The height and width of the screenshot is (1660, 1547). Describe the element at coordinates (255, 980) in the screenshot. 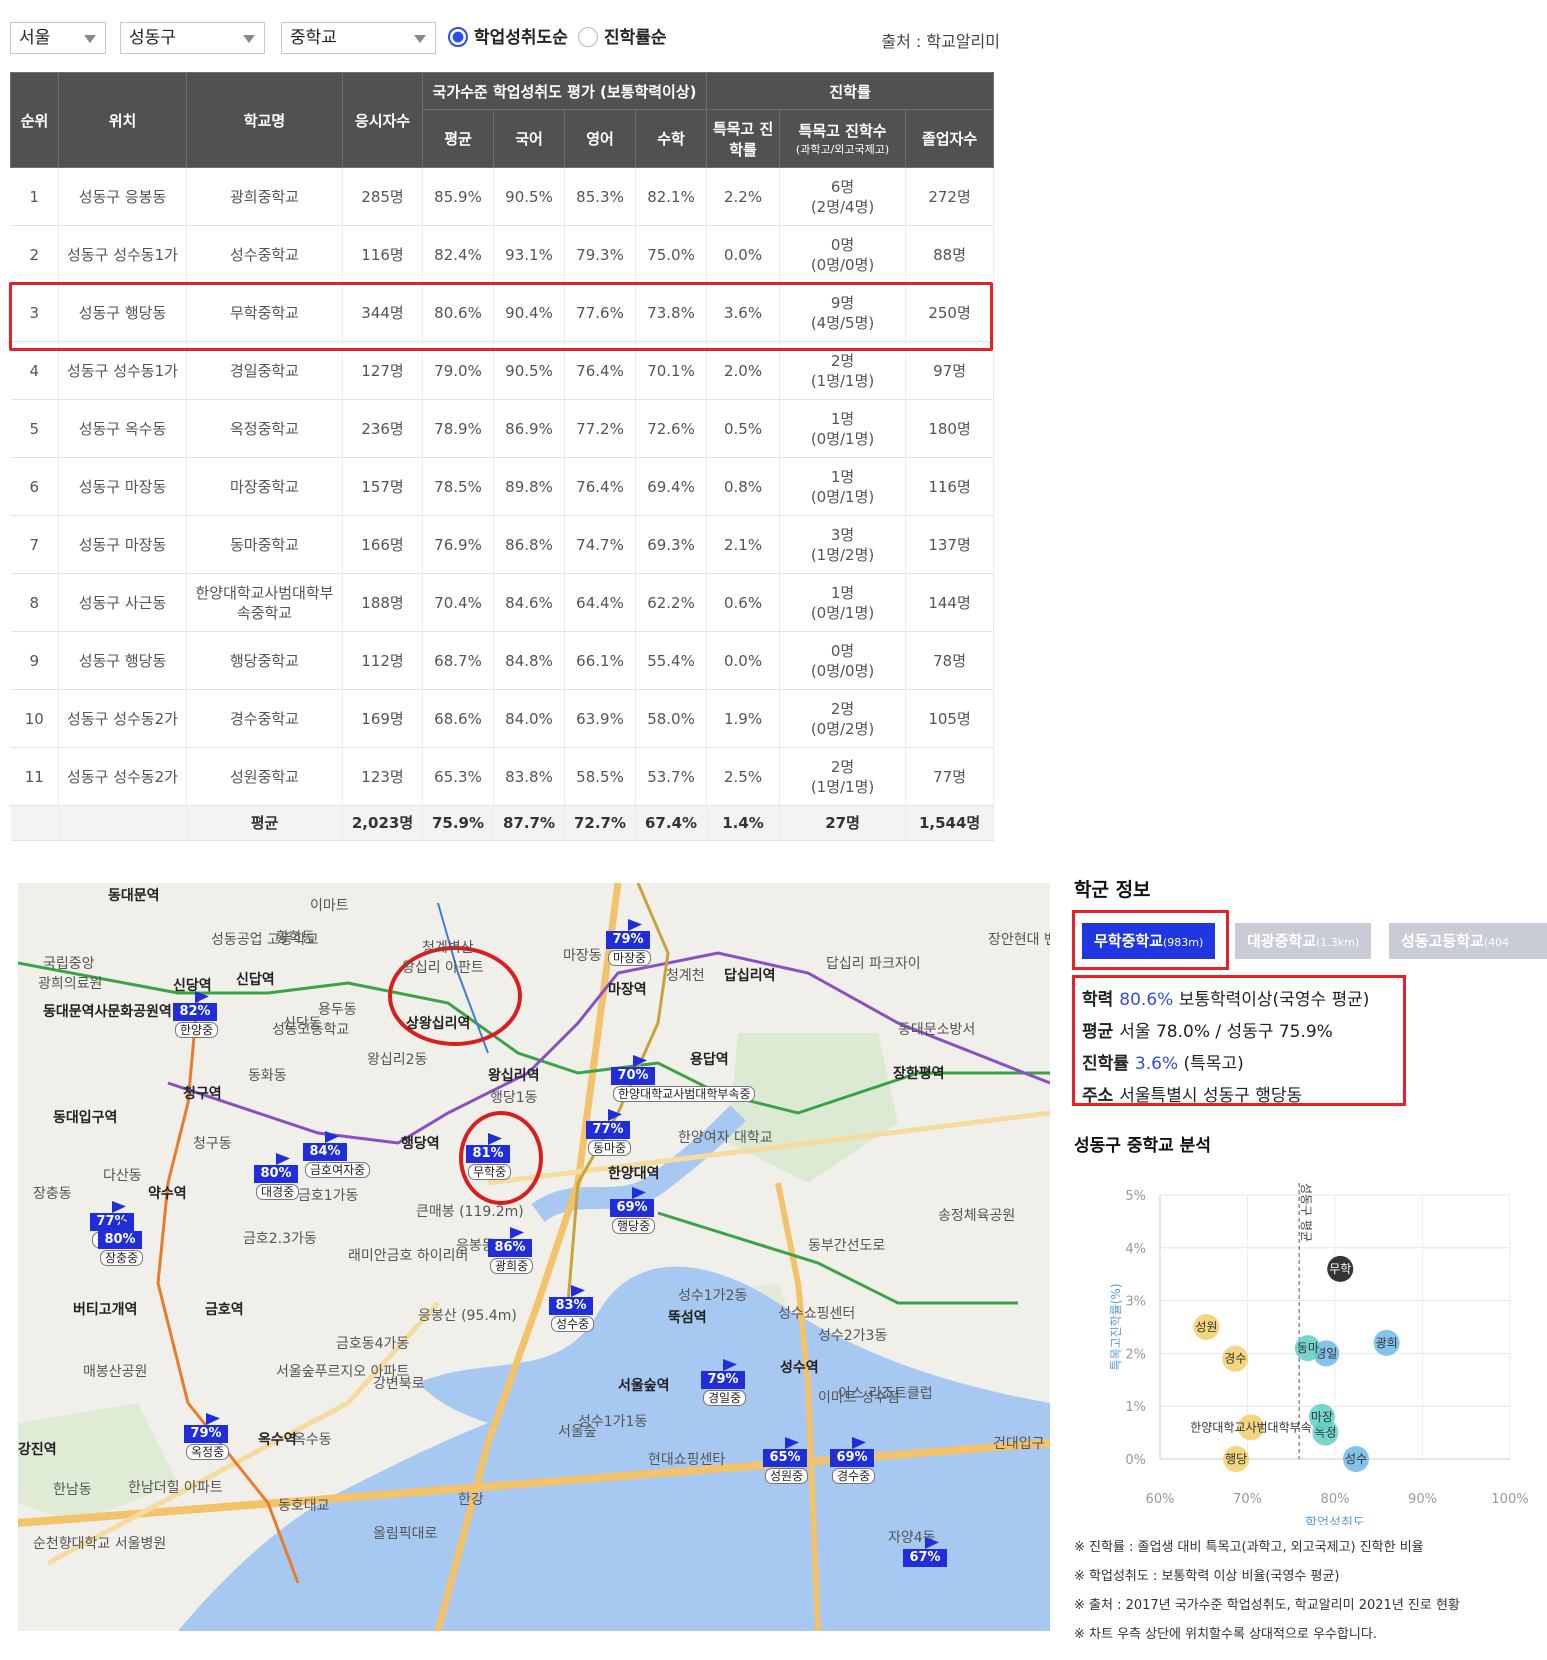

I see `map-place-label: 신답역` at that location.